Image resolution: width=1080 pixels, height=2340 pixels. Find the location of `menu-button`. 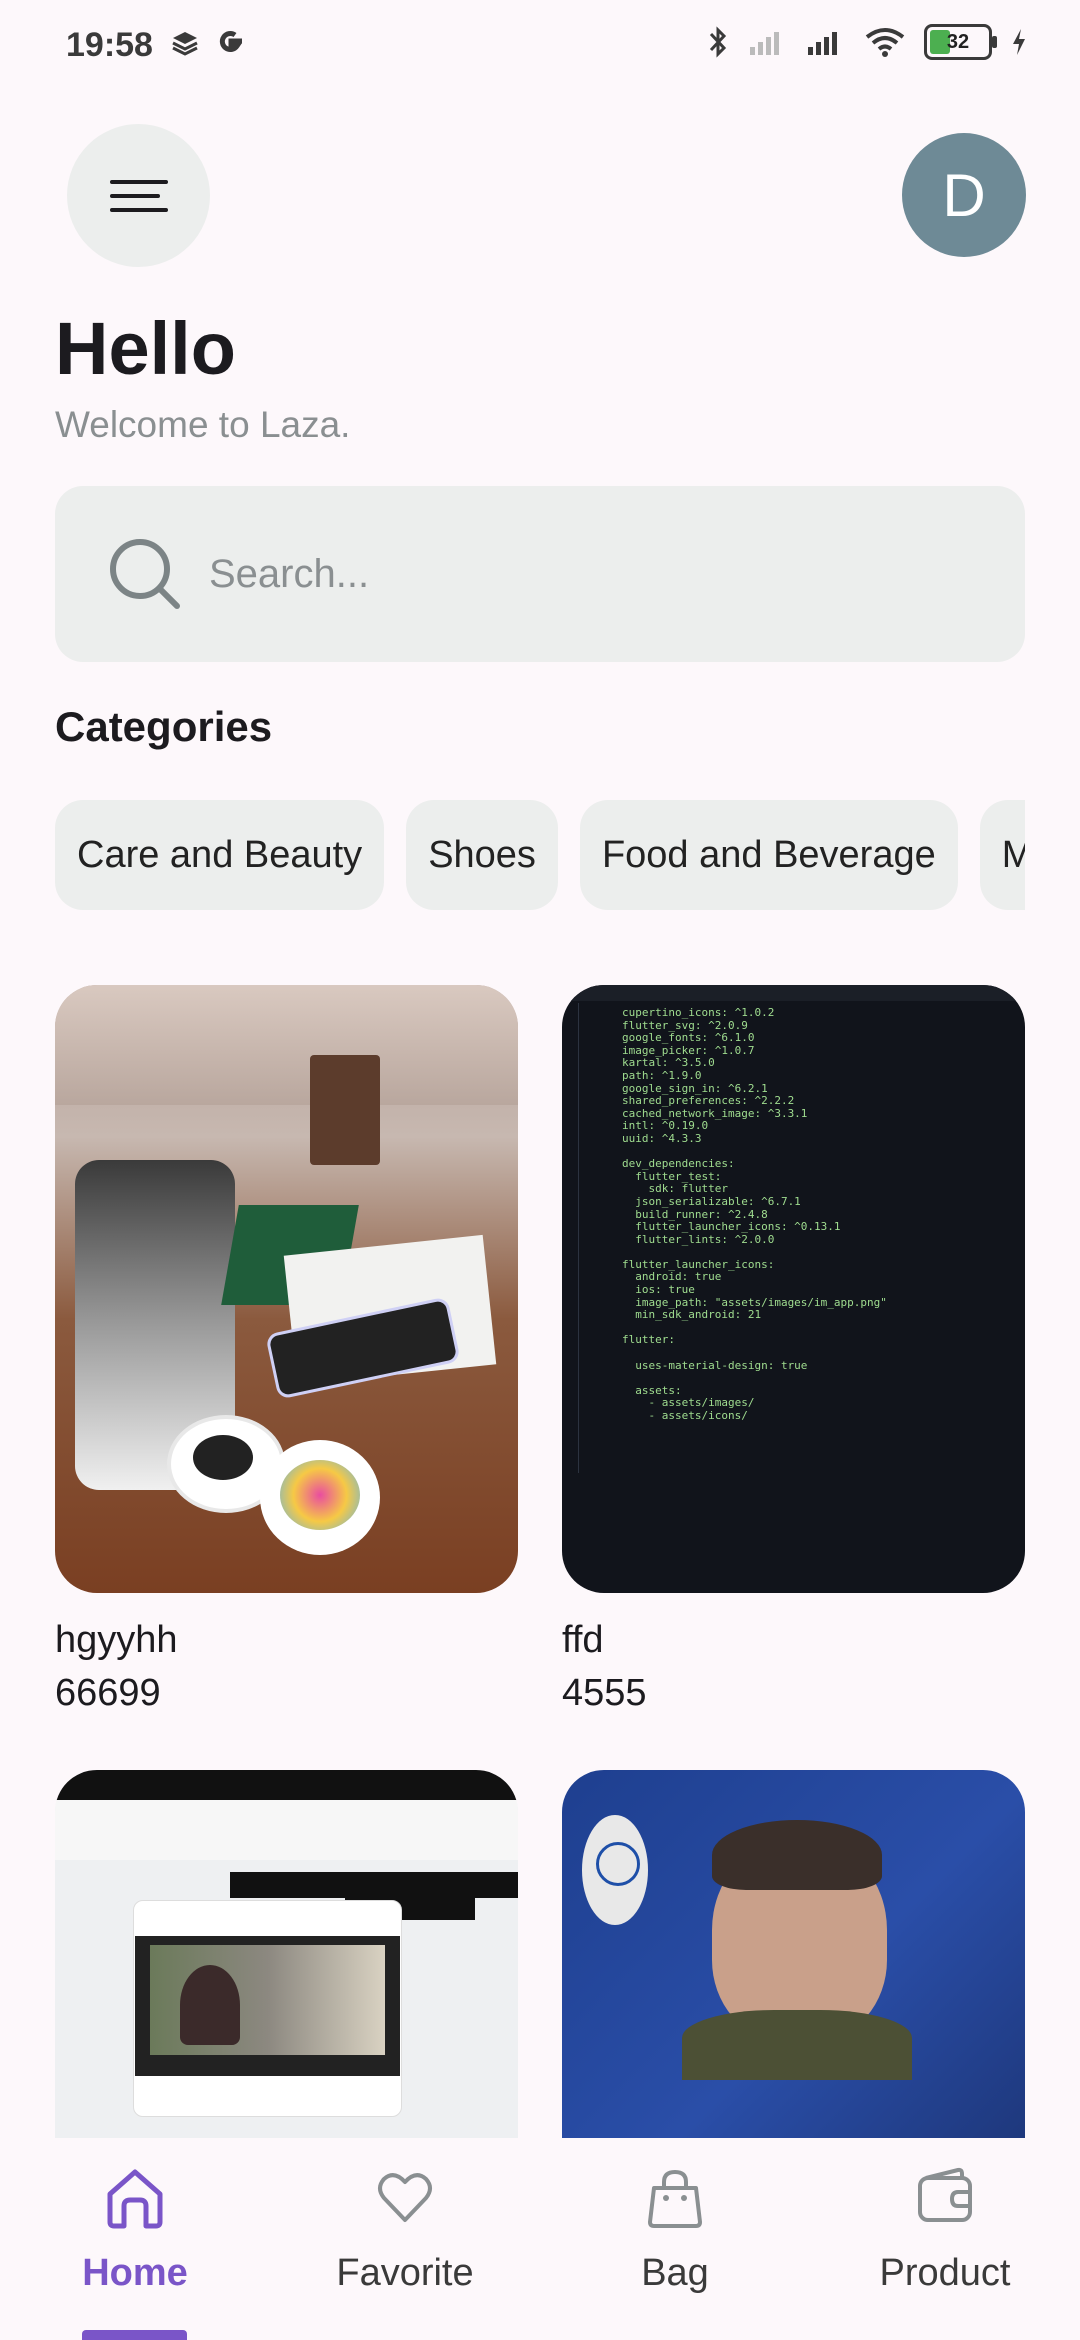

menu-button is located at coordinates (138, 195).